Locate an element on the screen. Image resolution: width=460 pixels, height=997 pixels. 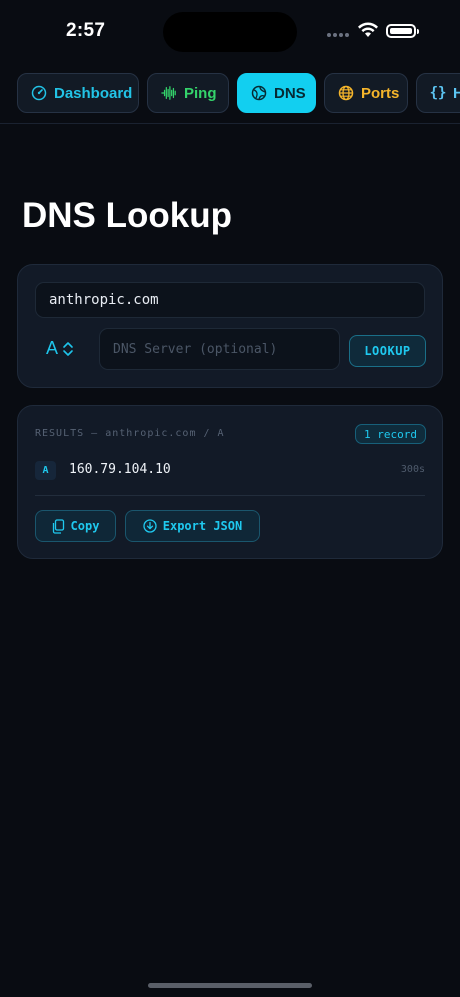
wifi-icon is located at coordinates (368, 29).